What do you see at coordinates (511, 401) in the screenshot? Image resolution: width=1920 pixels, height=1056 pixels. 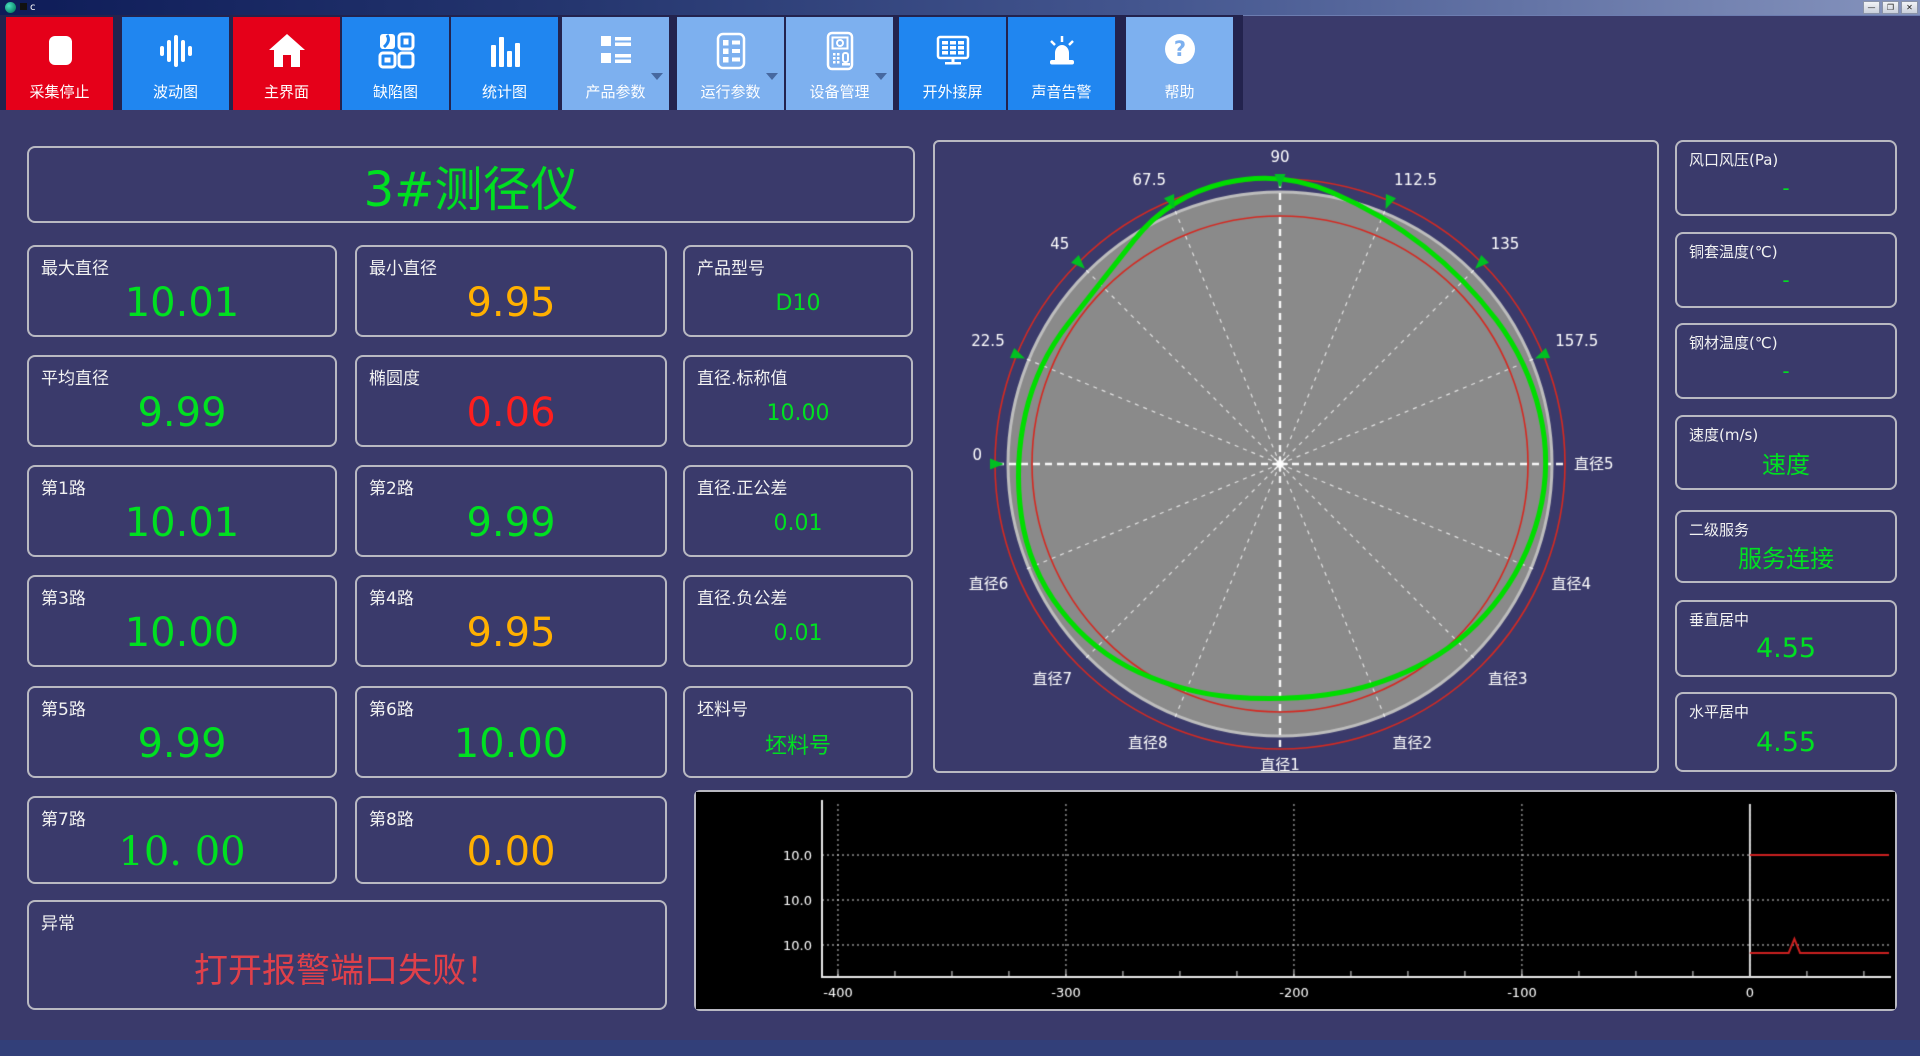 I see `metric-ovality: 椭圆度 0.06` at bounding box center [511, 401].